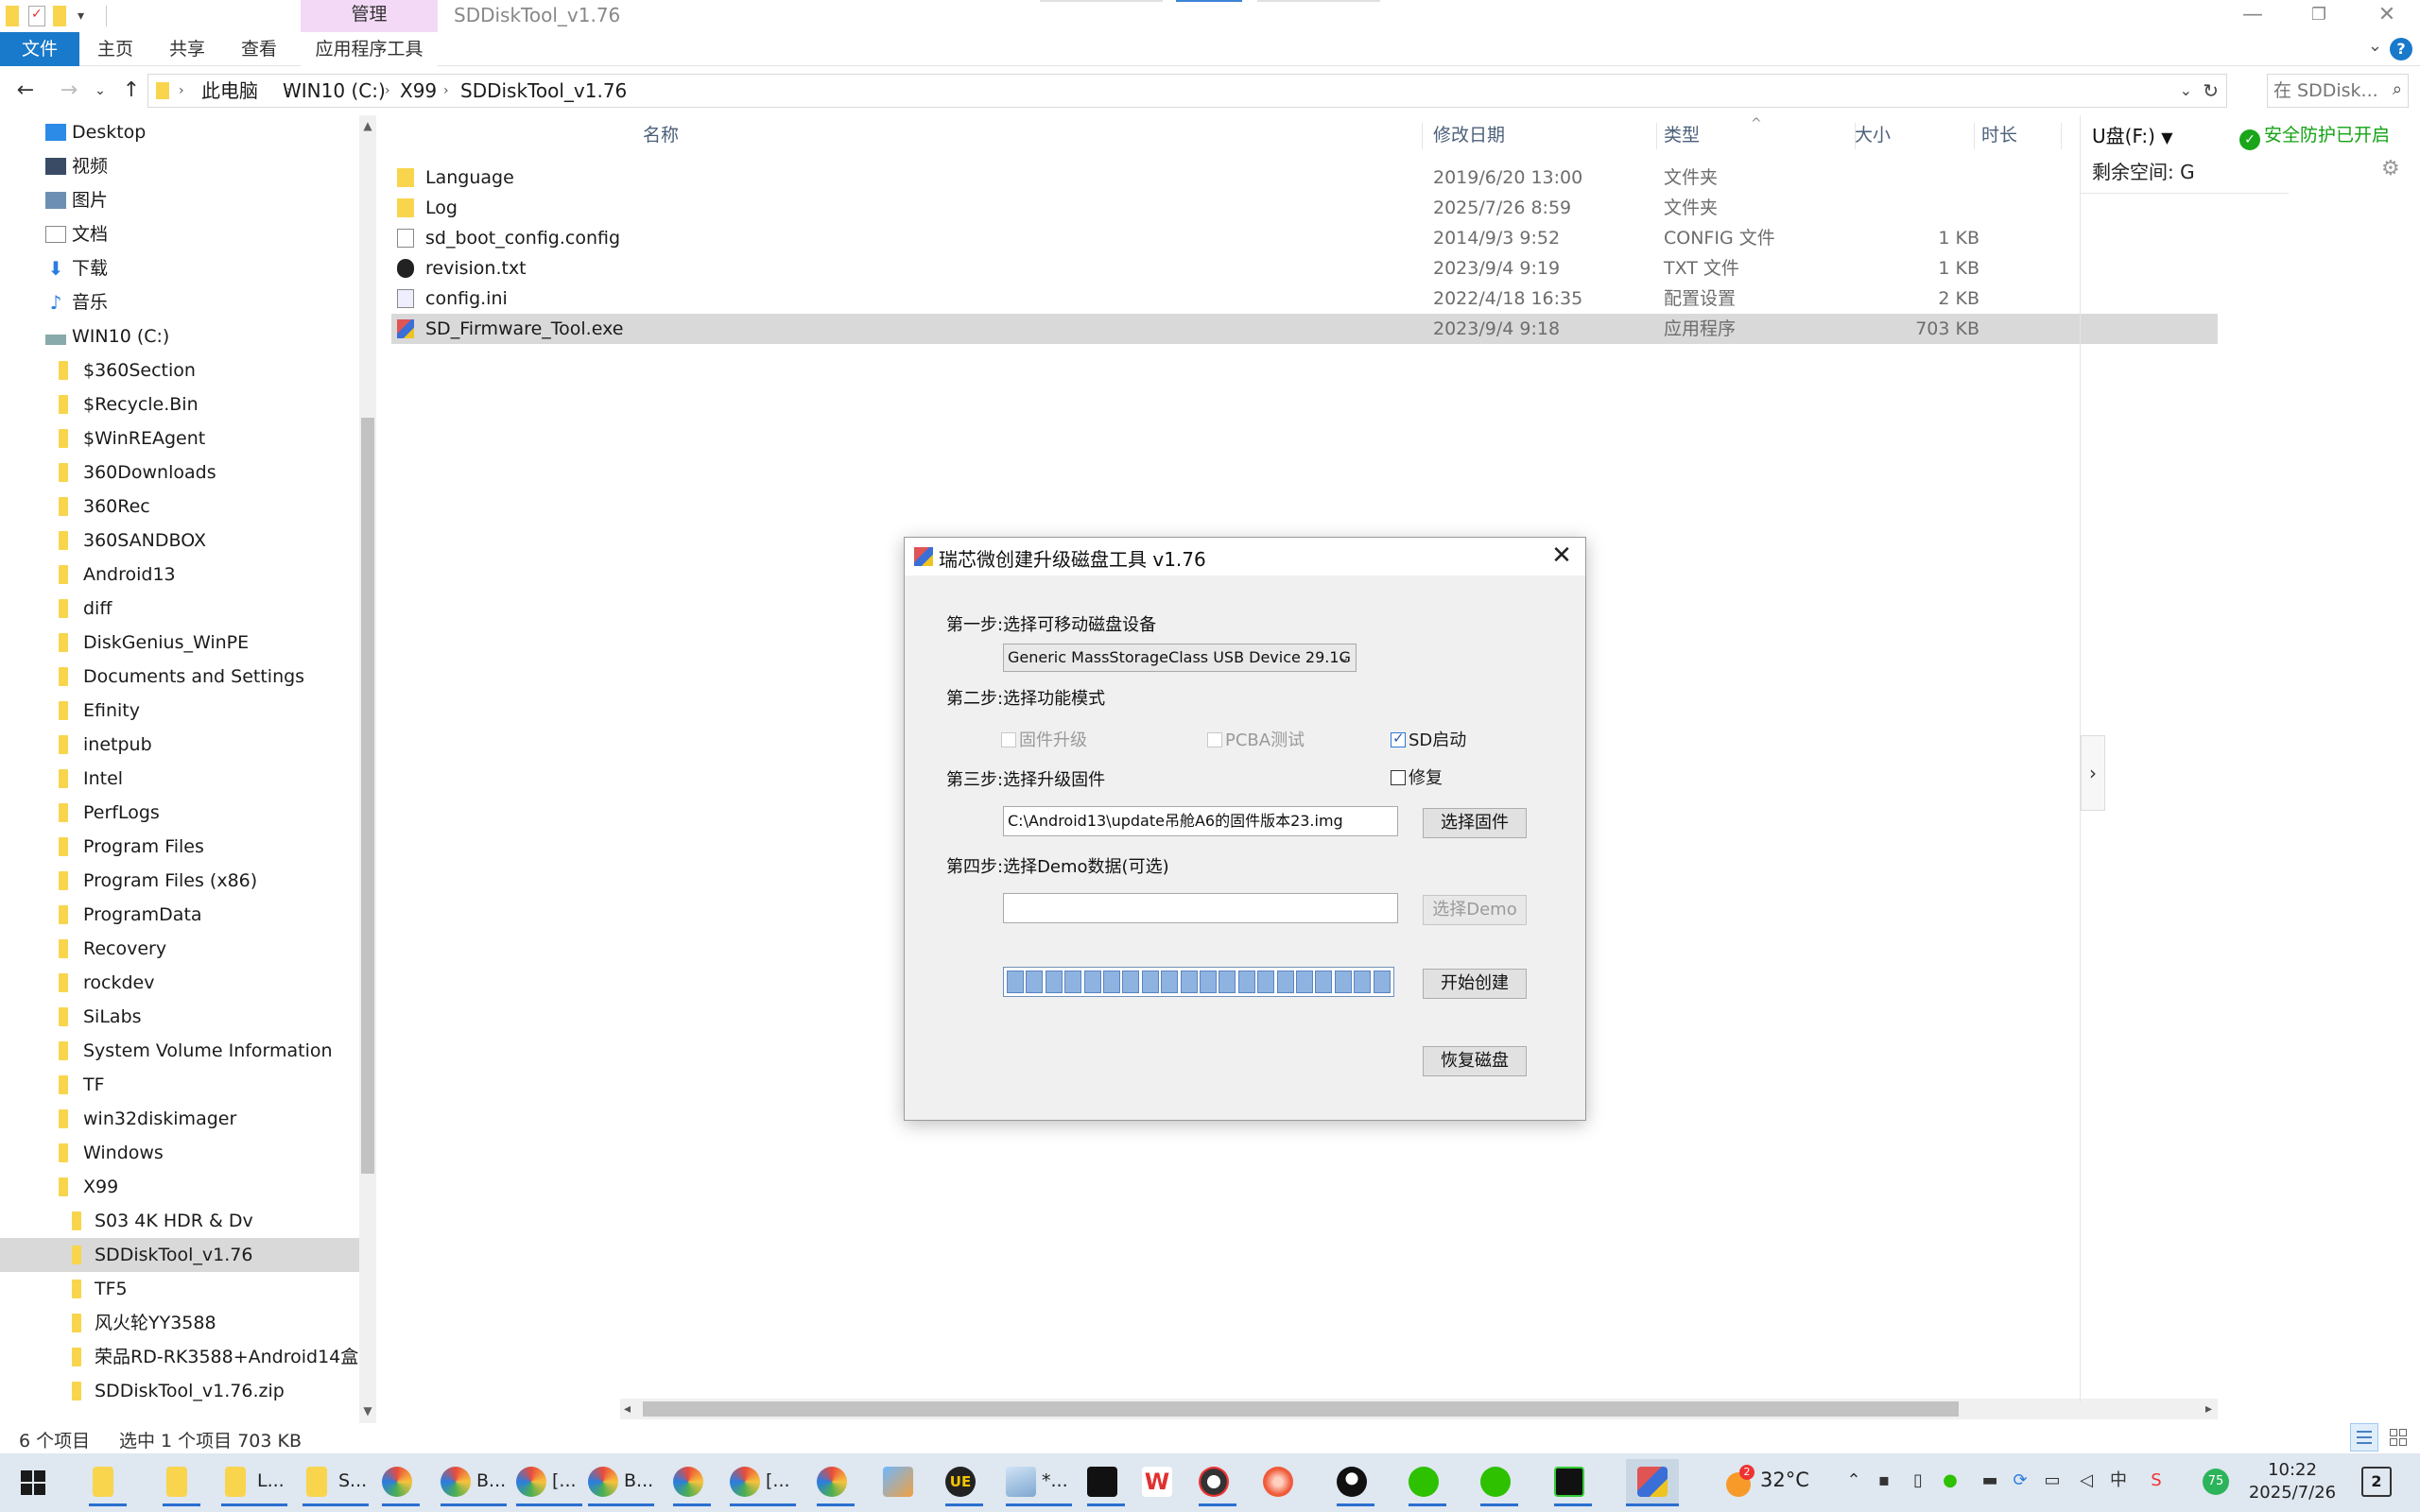  Describe the element at coordinates (902, 1482) in the screenshot. I see `taskbar-paint` at that location.